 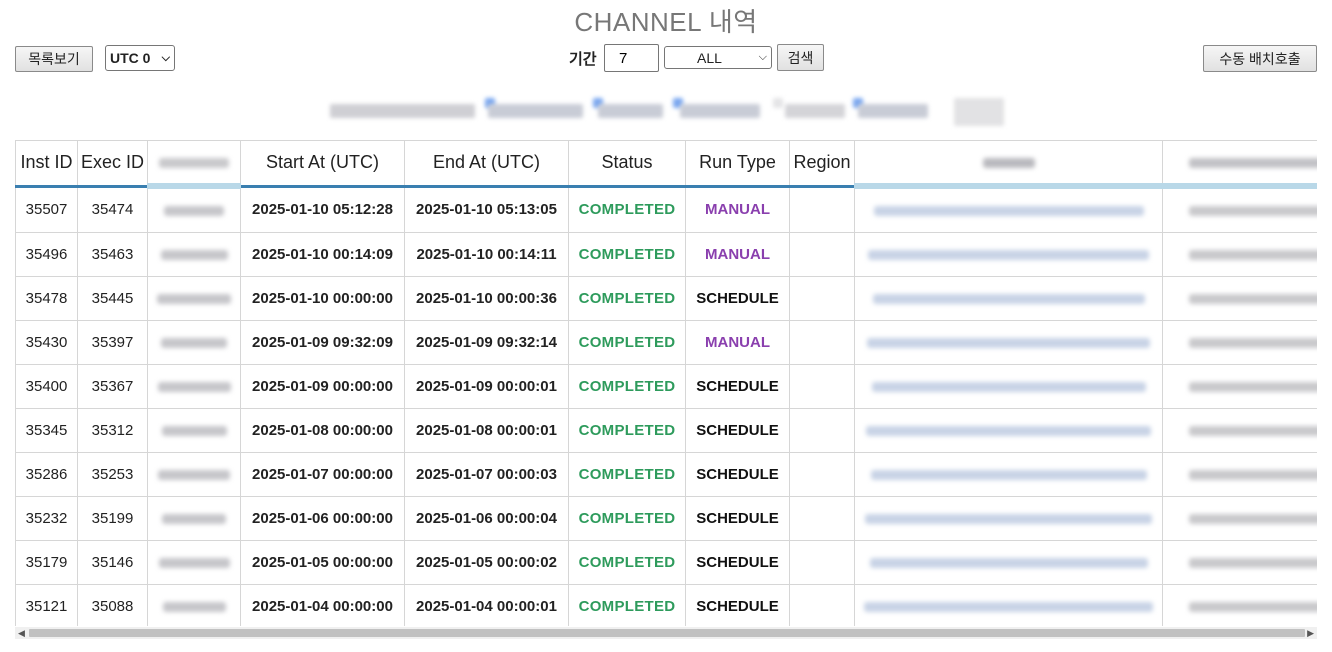 What do you see at coordinates (46, 298) in the screenshot?
I see `cell-inst-id: 35478` at bounding box center [46, 298].